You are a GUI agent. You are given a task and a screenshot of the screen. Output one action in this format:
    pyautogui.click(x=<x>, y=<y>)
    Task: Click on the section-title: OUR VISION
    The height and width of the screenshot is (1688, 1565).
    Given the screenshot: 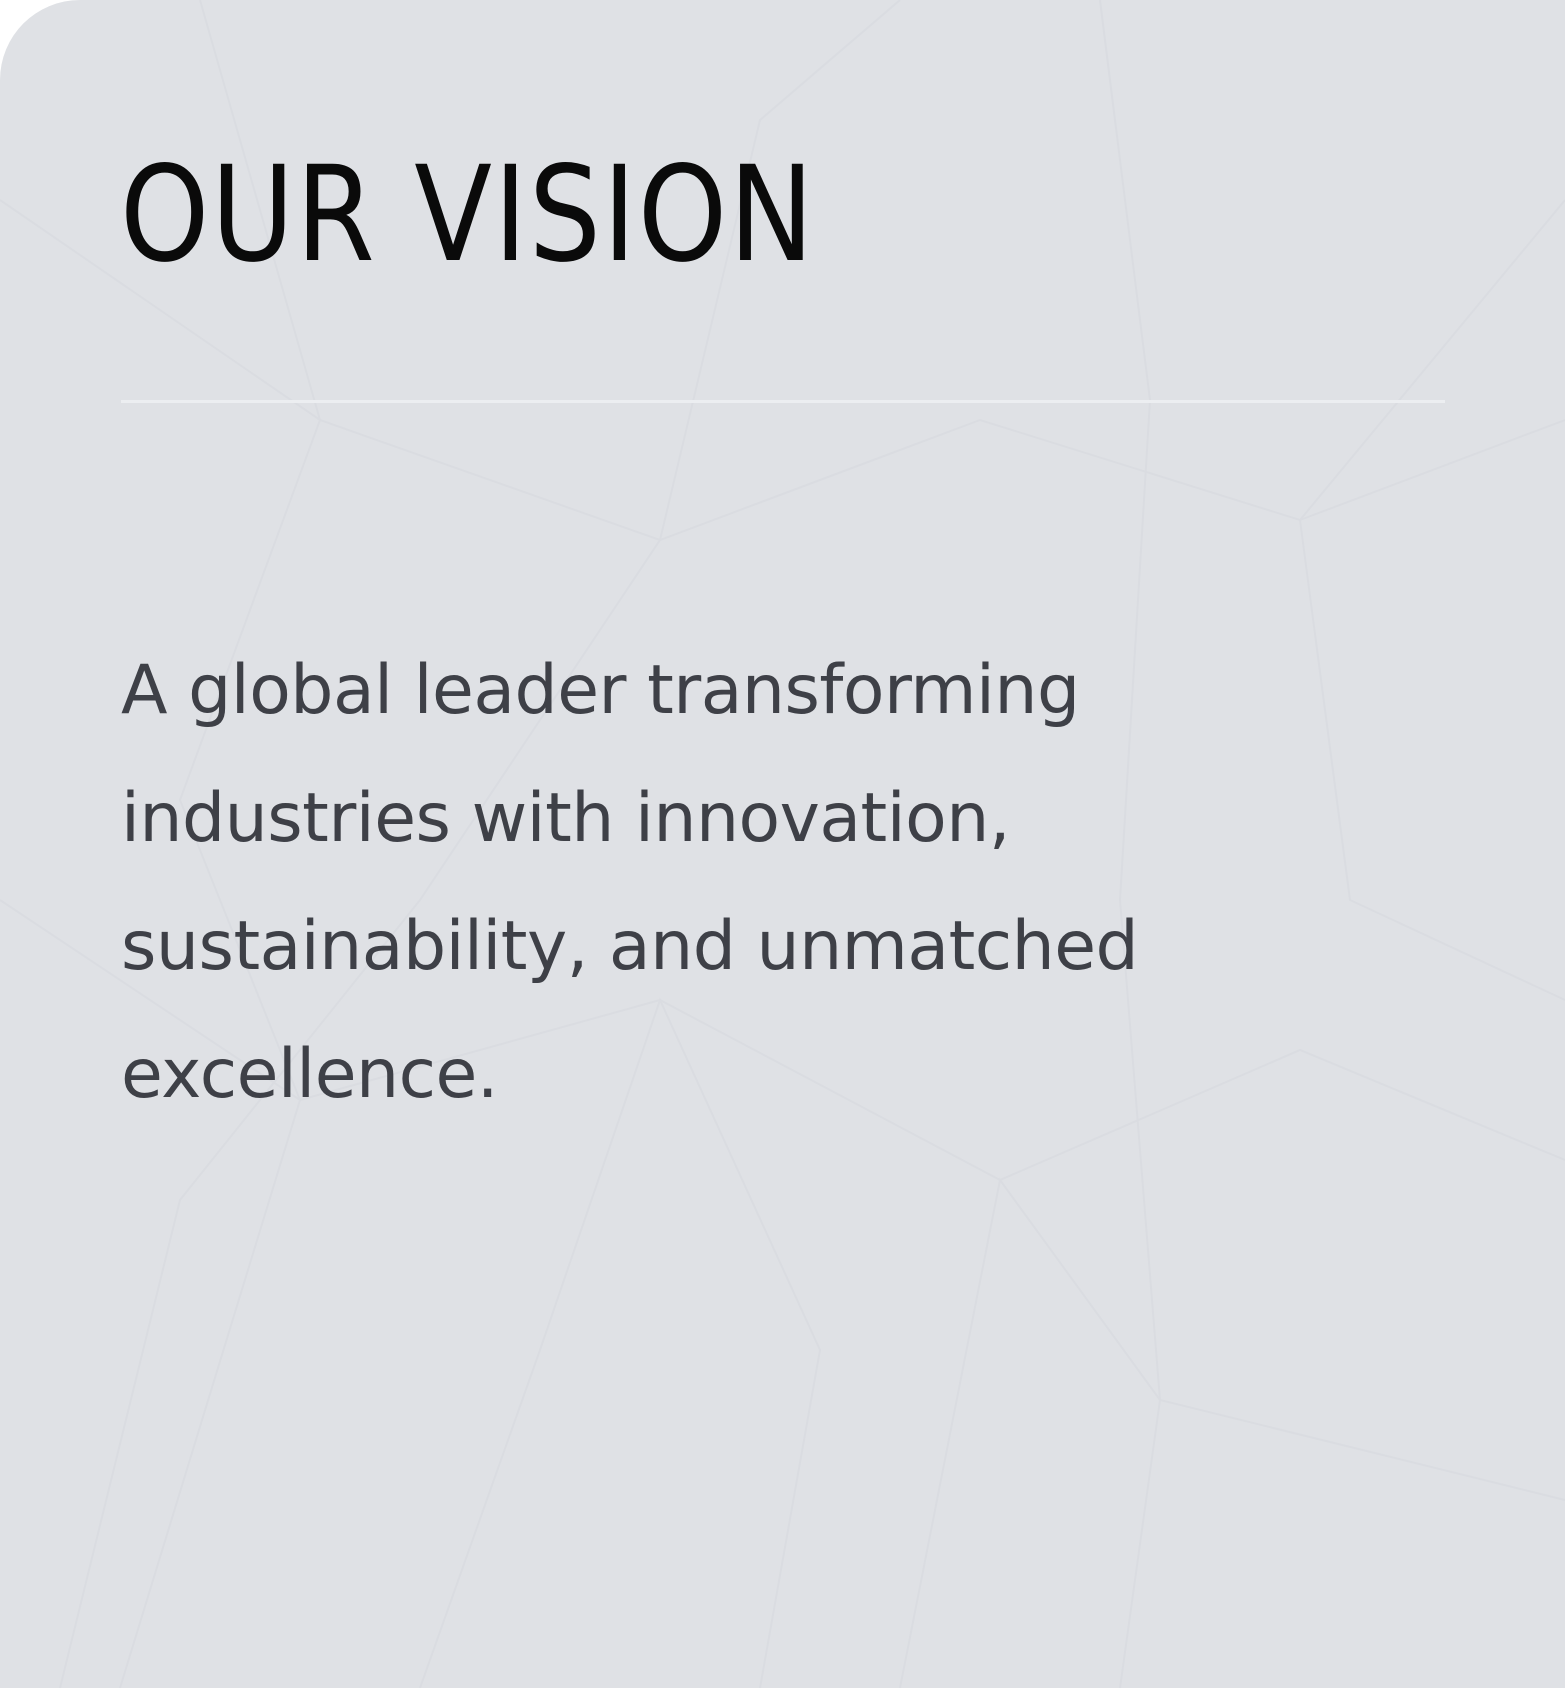 What is the action you would take?
    pyautogui.click(x=468, y=215)
    